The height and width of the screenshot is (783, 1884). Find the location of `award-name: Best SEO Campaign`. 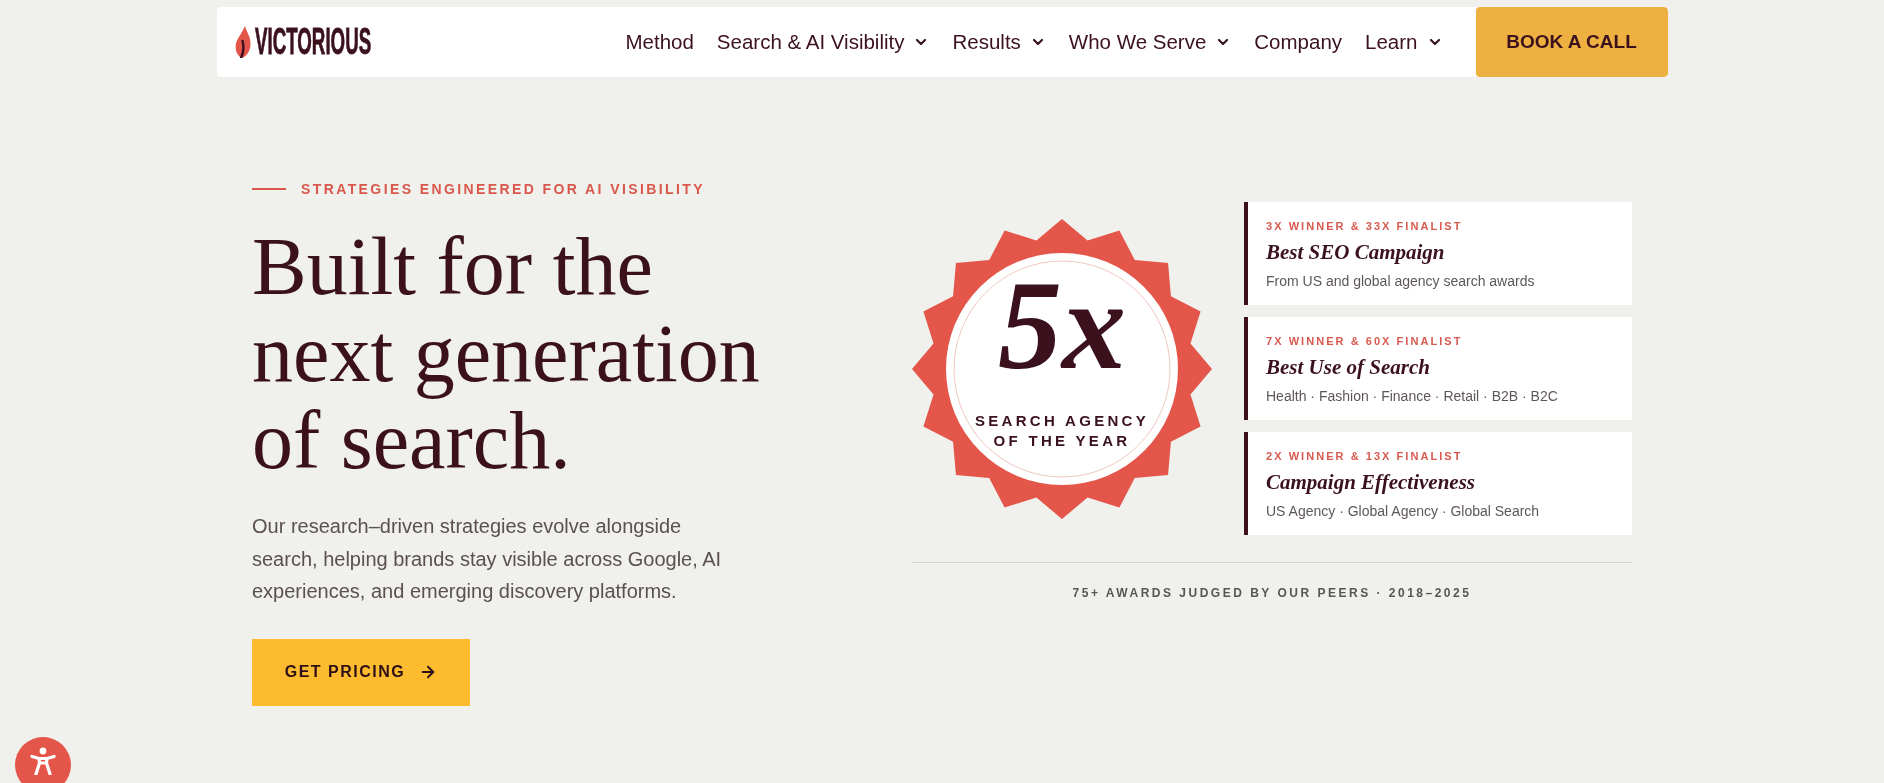

award-name: Best SEO Campaign is located at coordinates (1356, 252).